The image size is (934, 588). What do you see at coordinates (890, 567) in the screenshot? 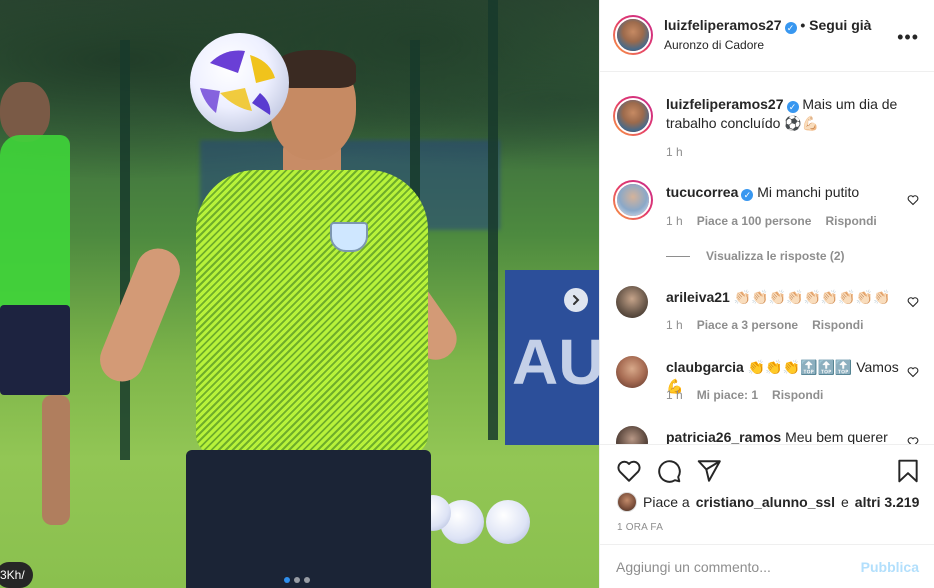
I see `post-comment-button: Pubblica` at bounding box center [890, 567].